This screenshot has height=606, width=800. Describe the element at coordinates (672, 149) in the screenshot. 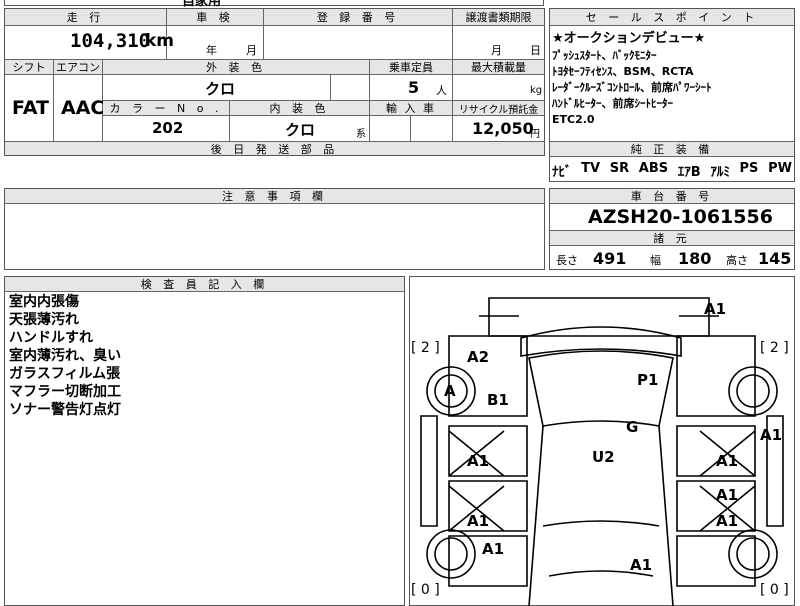

I see `factory-equipment-header: 純 正 装 備` at that location.